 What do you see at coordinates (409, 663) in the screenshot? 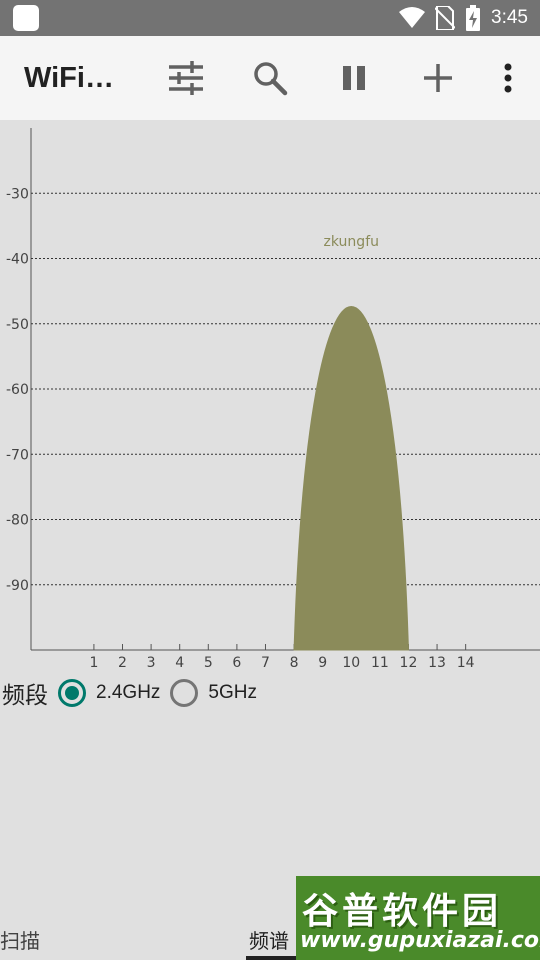
I see `x-tick-label: 12` at bounding box center [409, 663].